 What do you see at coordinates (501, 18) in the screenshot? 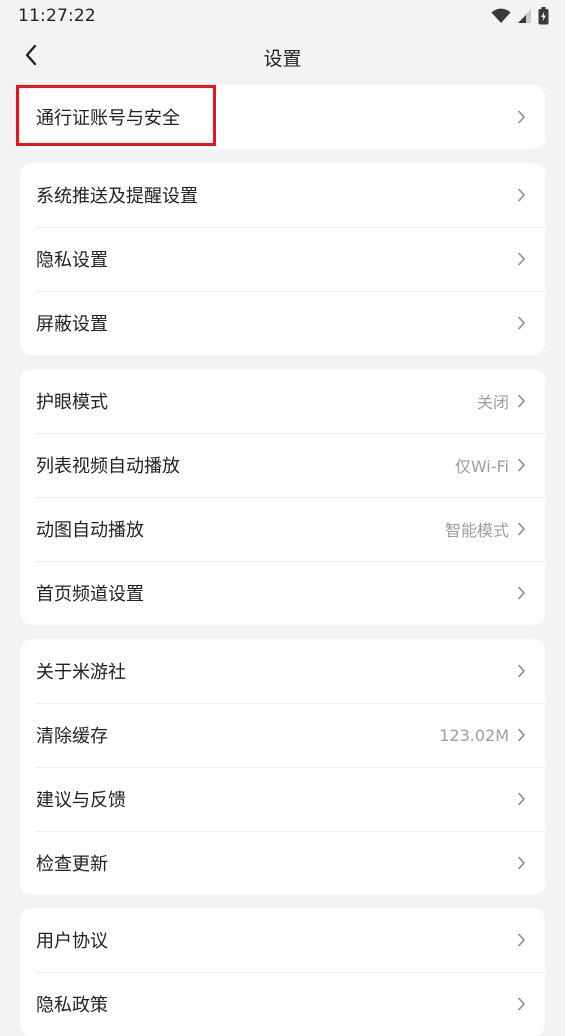
I see `wifi-icon` at bounding box center [501, 18].